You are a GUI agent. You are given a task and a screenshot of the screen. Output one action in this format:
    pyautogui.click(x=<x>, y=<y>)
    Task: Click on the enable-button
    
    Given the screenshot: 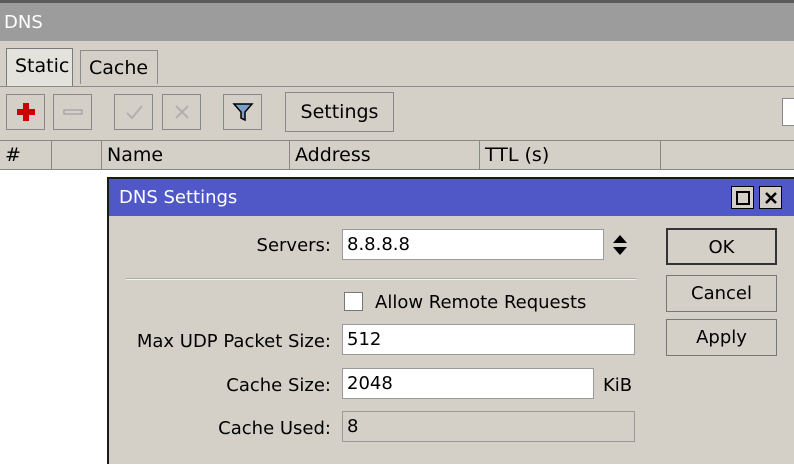 What is the action you would take?
    pyautogui.click(x=133, y=112)
    